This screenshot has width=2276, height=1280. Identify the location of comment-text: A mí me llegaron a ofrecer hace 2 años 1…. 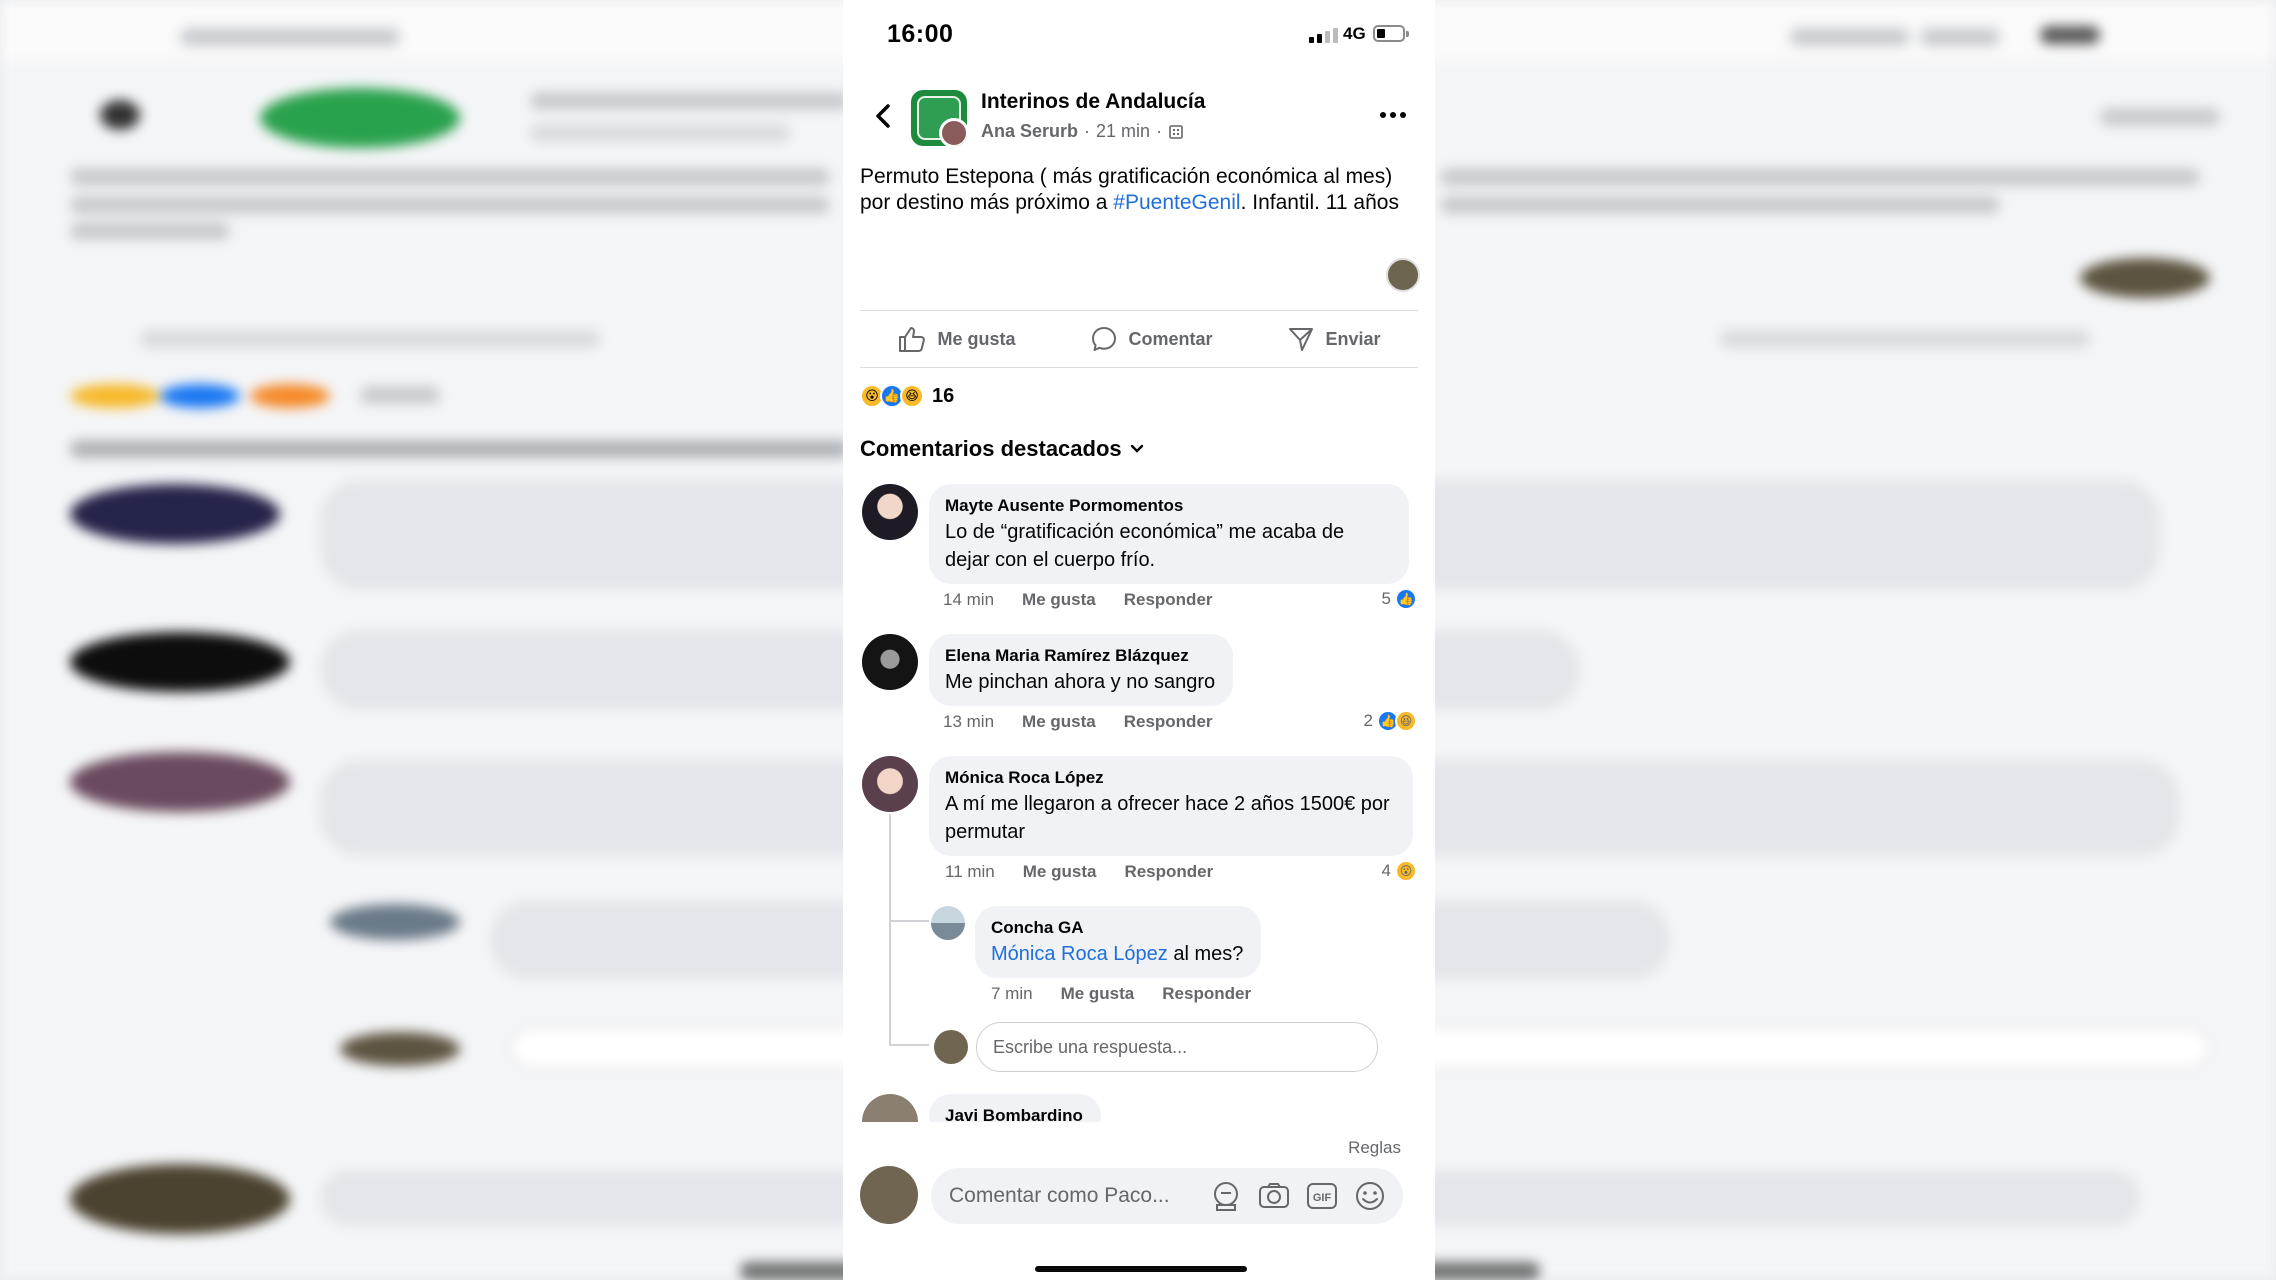
(1167, 818).